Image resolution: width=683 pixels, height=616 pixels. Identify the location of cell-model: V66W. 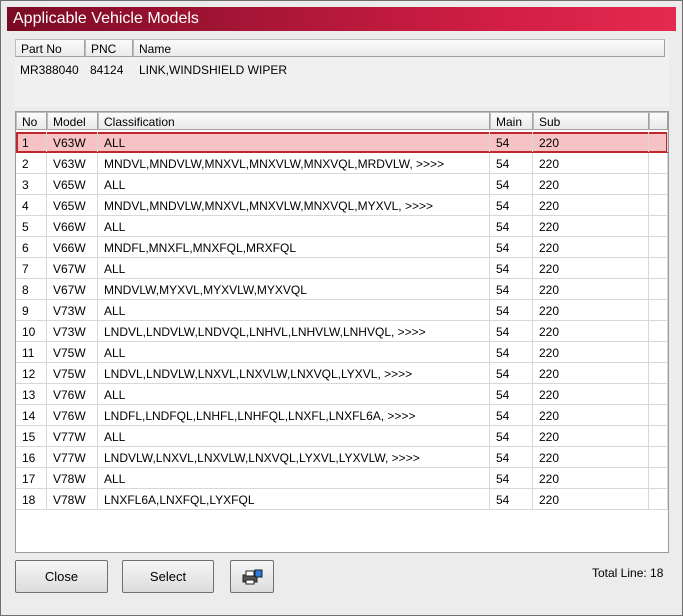
(72, 226).